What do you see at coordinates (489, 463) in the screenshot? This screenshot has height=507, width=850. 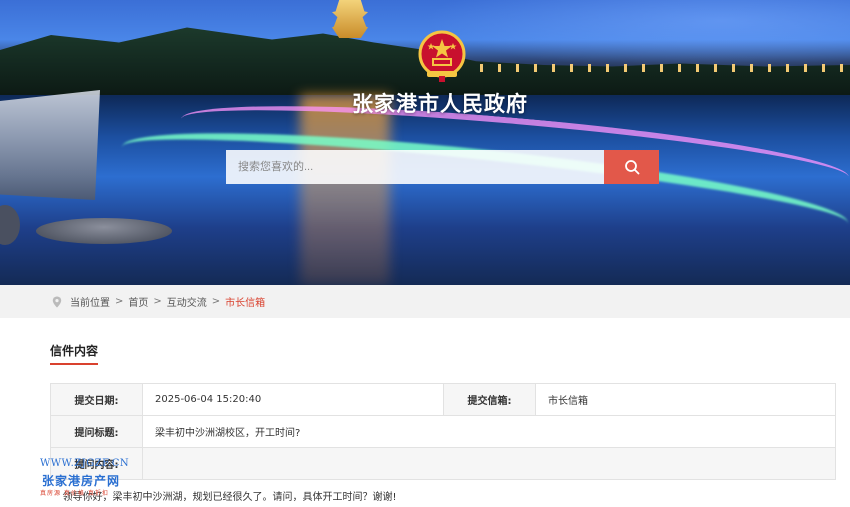 I see `content-header-spacer` at bounding box center [489, 463].